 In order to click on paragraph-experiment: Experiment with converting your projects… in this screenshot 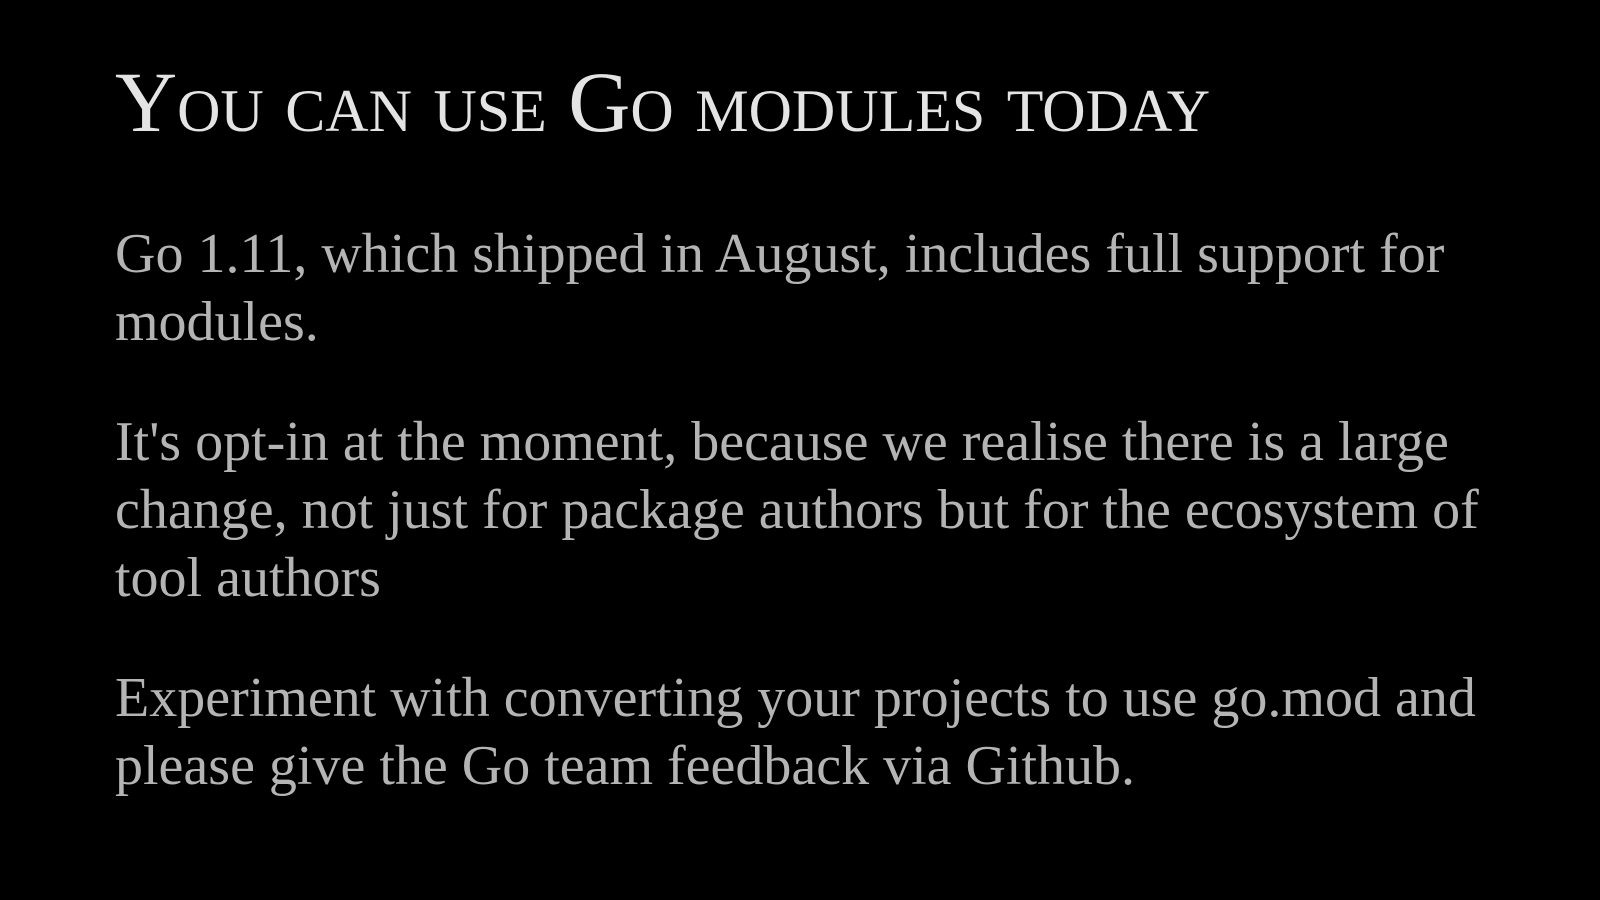, I will do `click(795, 732)`.